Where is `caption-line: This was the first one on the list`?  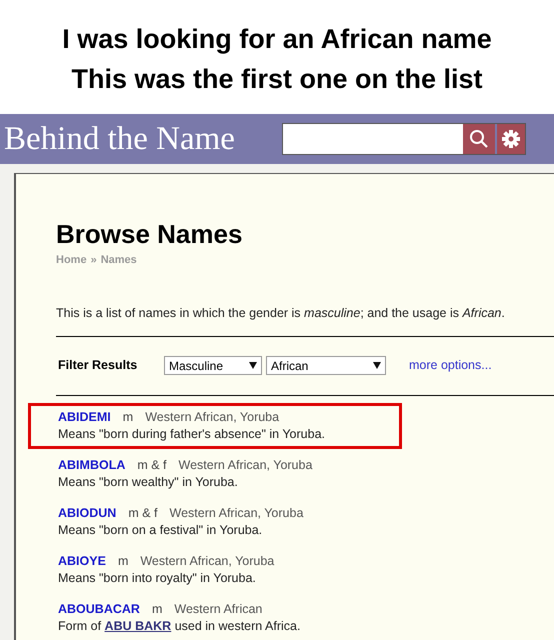 caption-line: This was the first one on the list is located at coordinates (277, 79).